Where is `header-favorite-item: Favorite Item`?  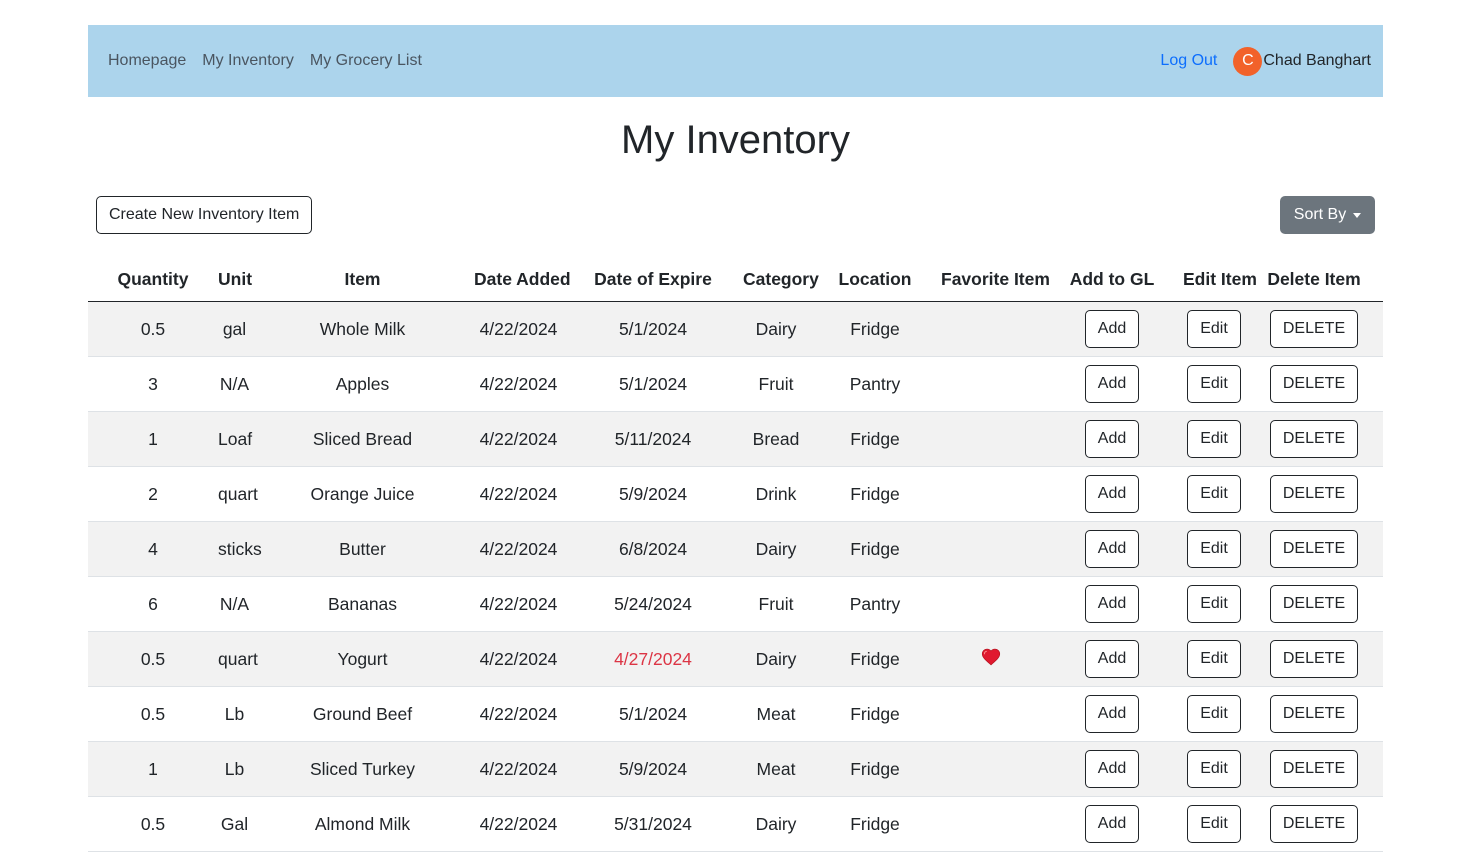 header-favorite-item: Favorite Item is located at coordinates (995, 279).